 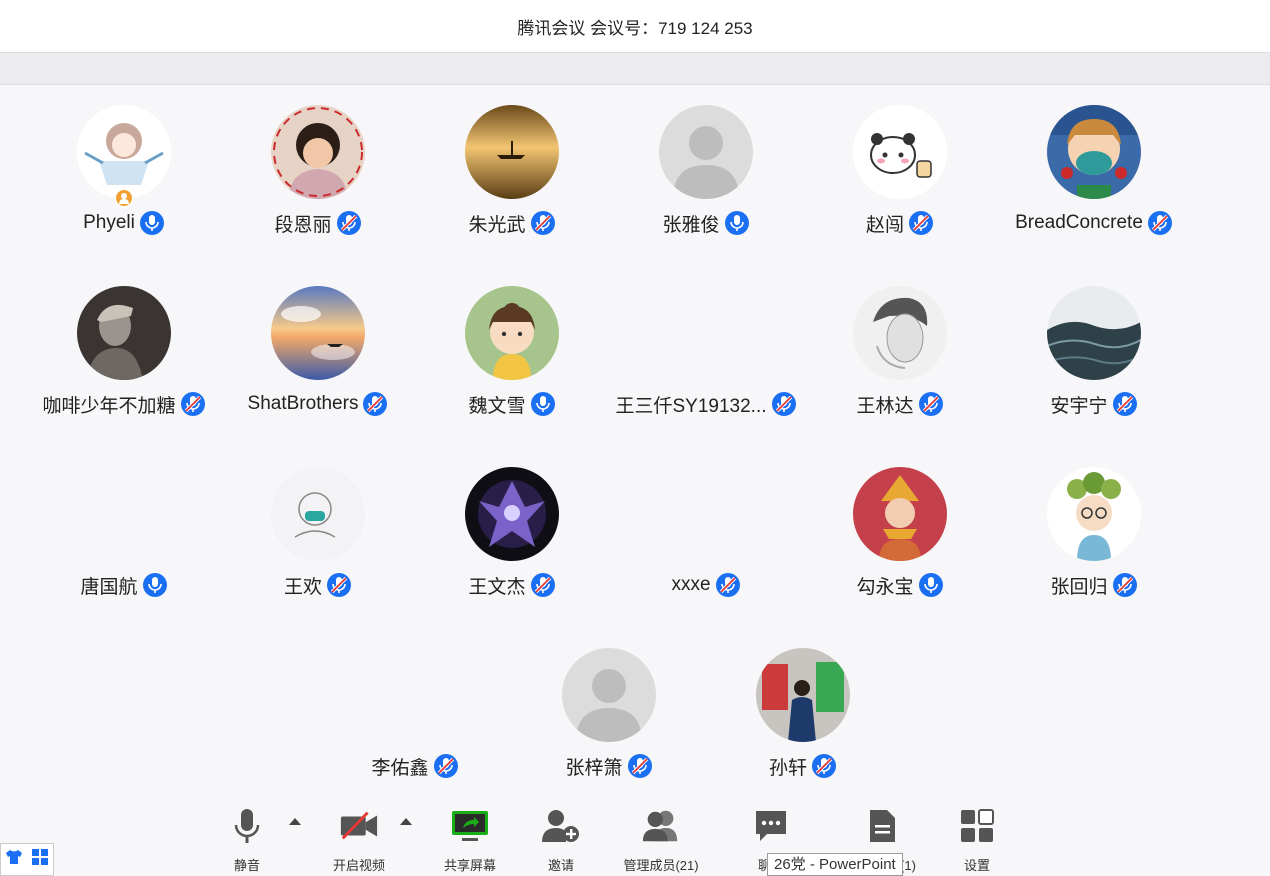 I want to click on document-icon, so click(x=882, y=826).